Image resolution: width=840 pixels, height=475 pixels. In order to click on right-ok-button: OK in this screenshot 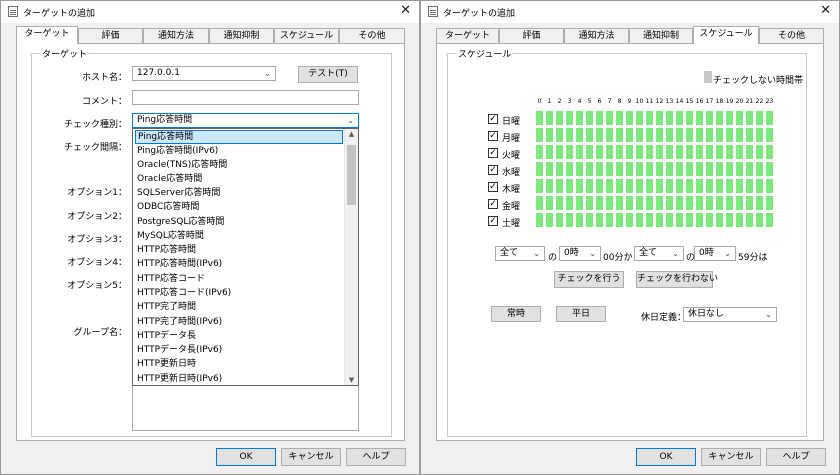, I will do `click(666, 457)`.